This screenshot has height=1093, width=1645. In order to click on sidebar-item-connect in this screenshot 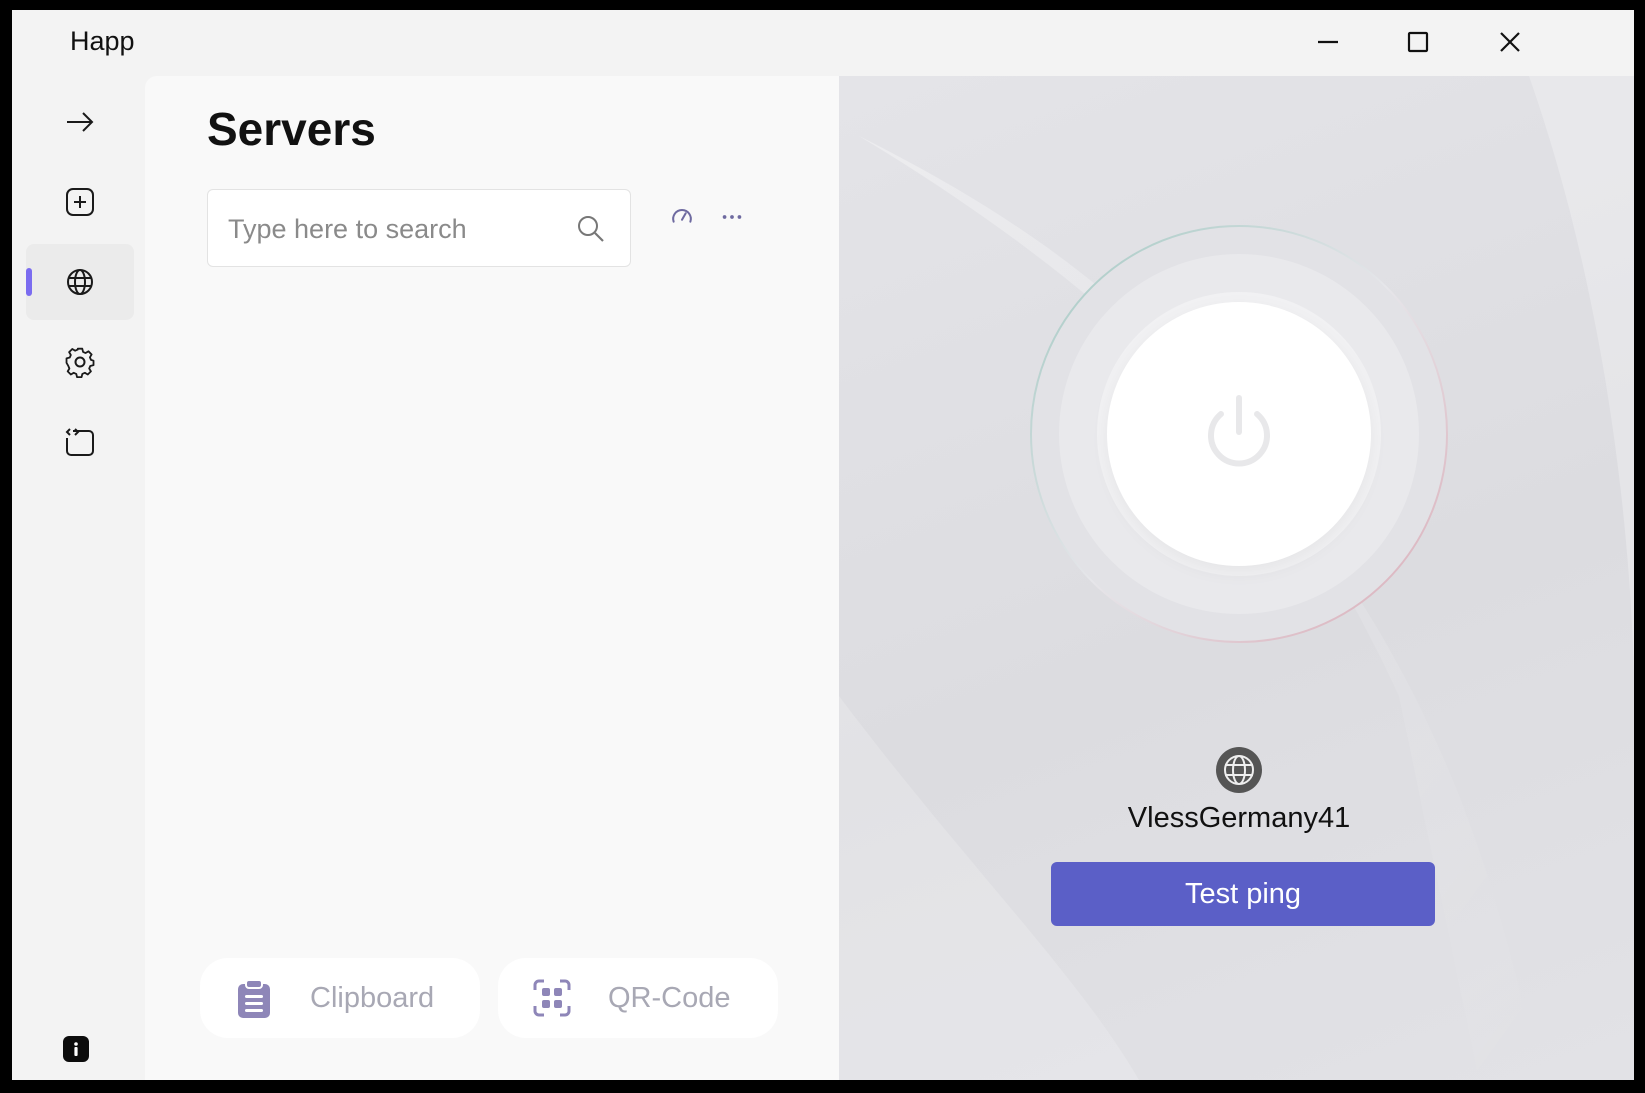, I will do `click(80, 122)`.